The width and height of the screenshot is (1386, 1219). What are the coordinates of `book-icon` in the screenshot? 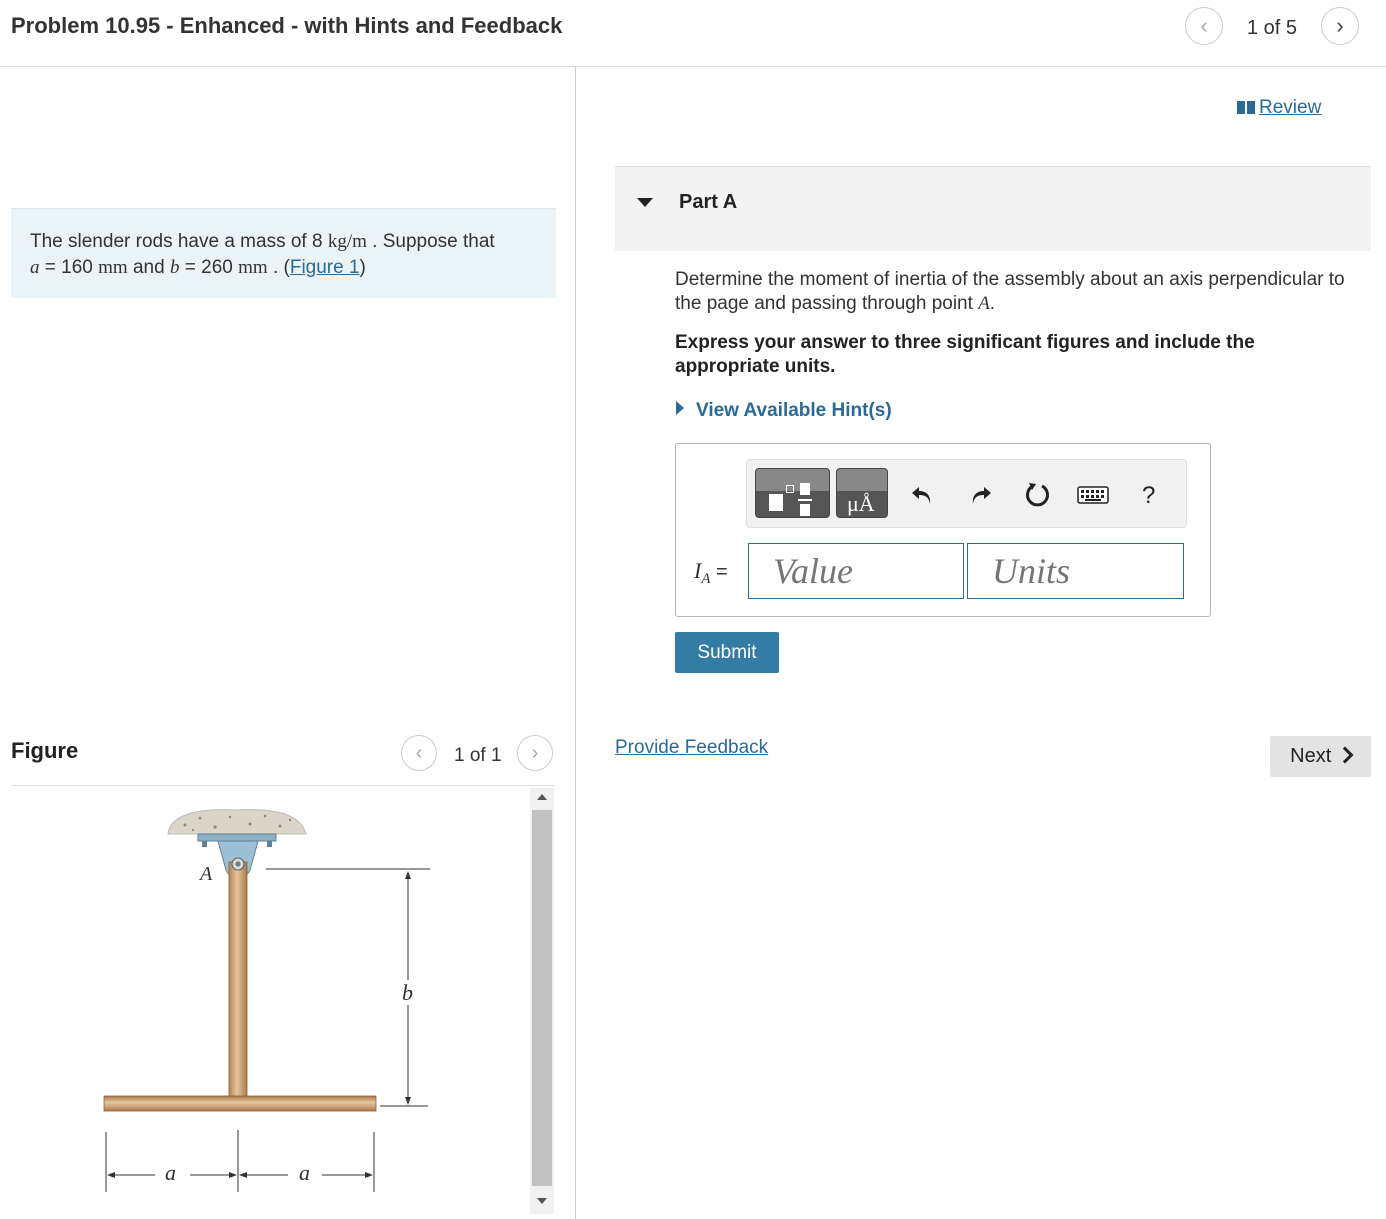 It's located at (1246, 107).